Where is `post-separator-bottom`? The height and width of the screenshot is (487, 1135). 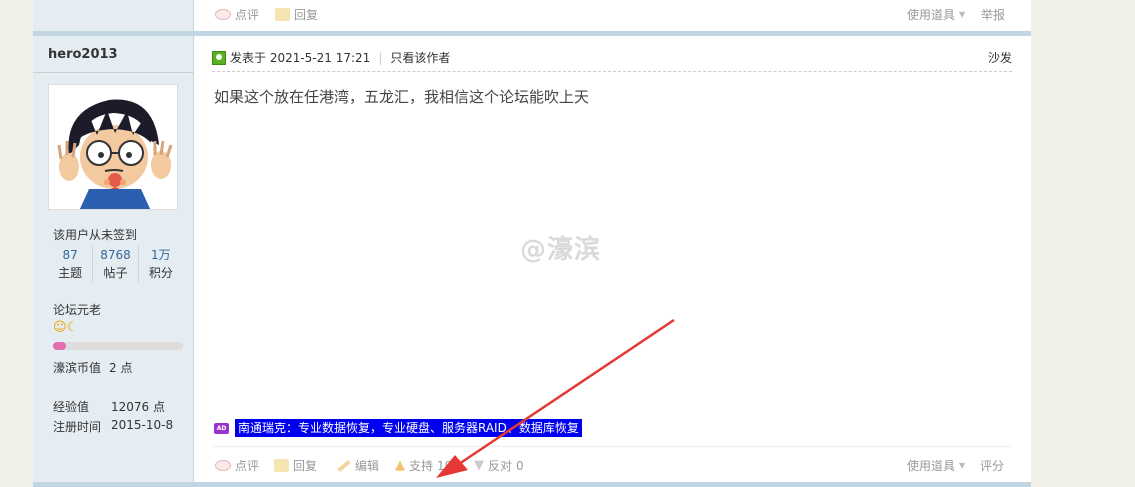 post-separator-bottom is located at coordinates (532, 484).